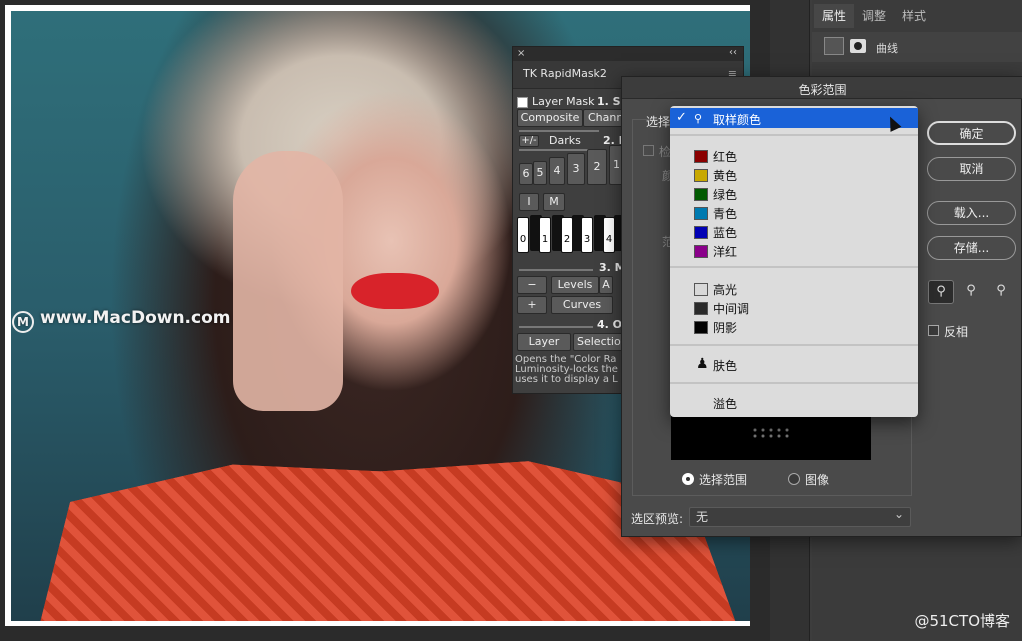 This screenshot has height=641, width=1022. What do you see at coordinates (794, 365) in the screenshot?
I see `menu-item-skin-tones: ♟ 肤色` at bounding box center [794, 365].